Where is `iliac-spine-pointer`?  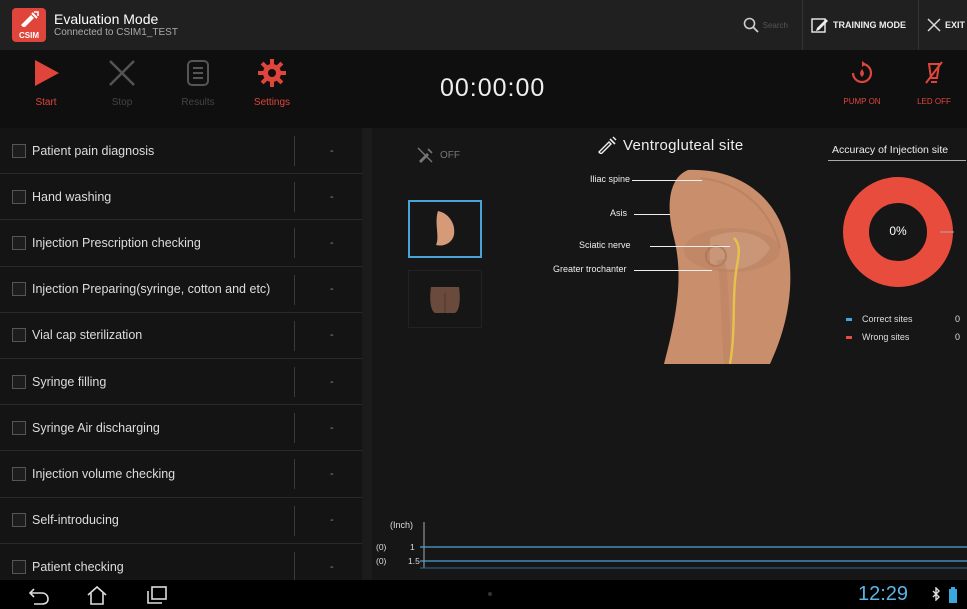 iliac-spine-pointer is located at coordinates (667, 180).